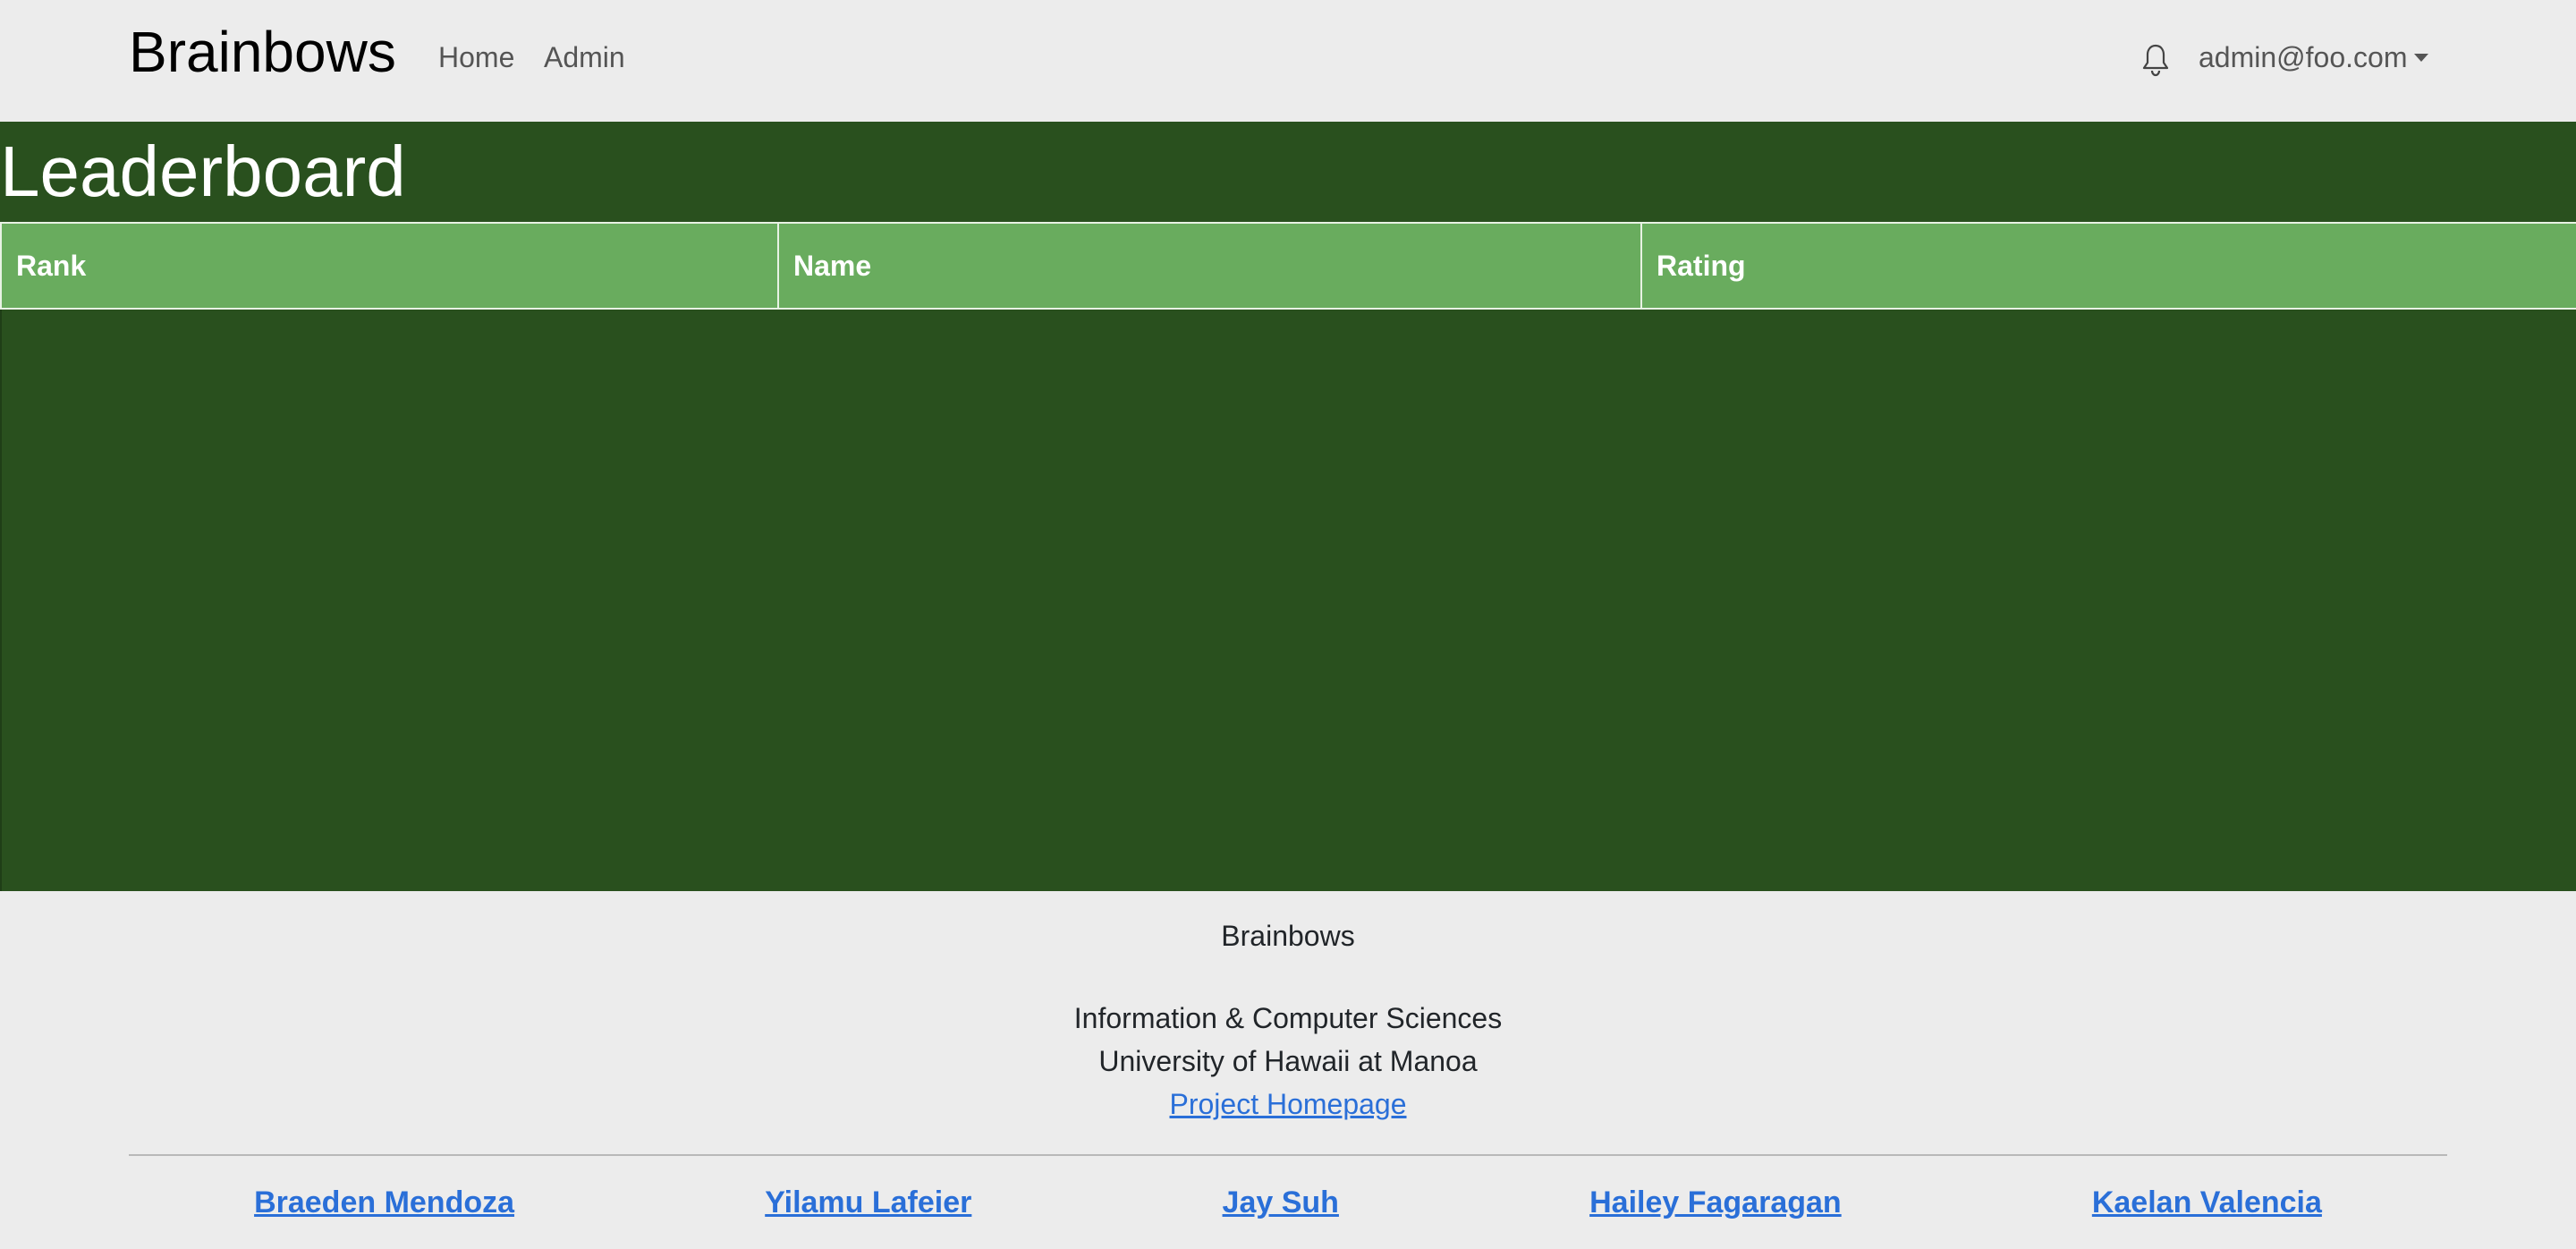  What do you see at coordinates (2155, 60) in the screenshot?
I see `bell-icon` at bounding box center [2155, 60].